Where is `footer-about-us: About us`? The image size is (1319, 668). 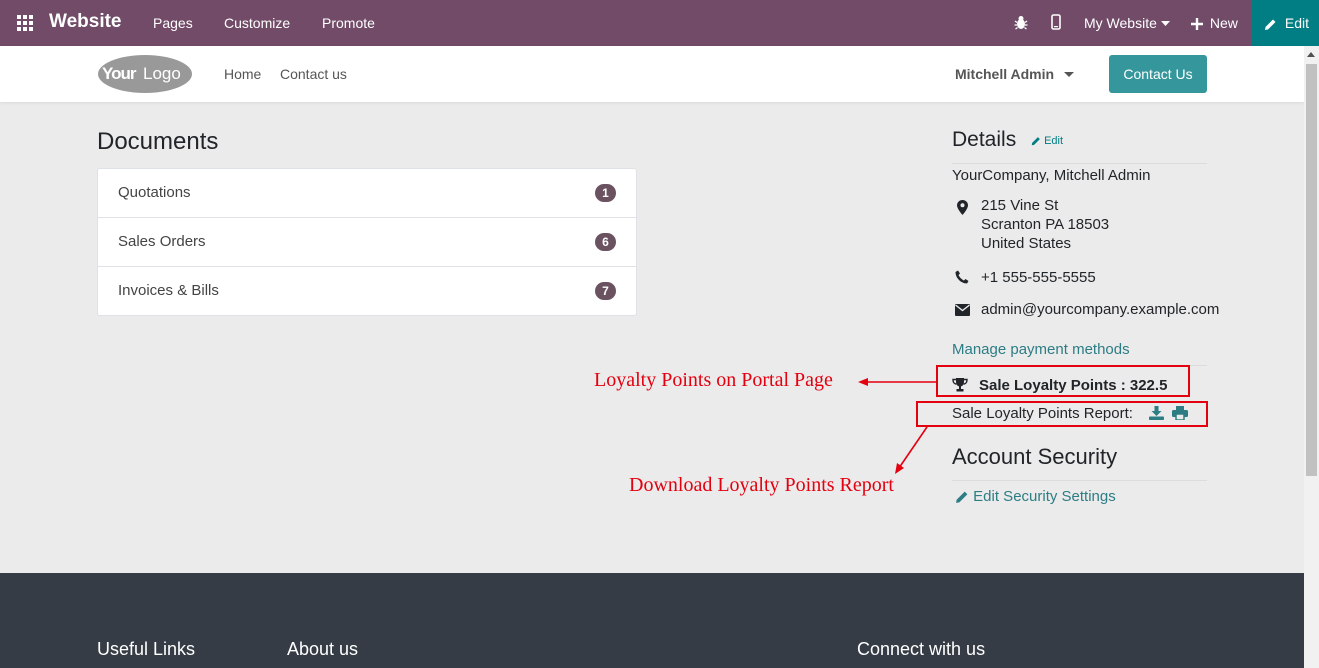
footer-about-us: About us is located at coordinates (323, 649).